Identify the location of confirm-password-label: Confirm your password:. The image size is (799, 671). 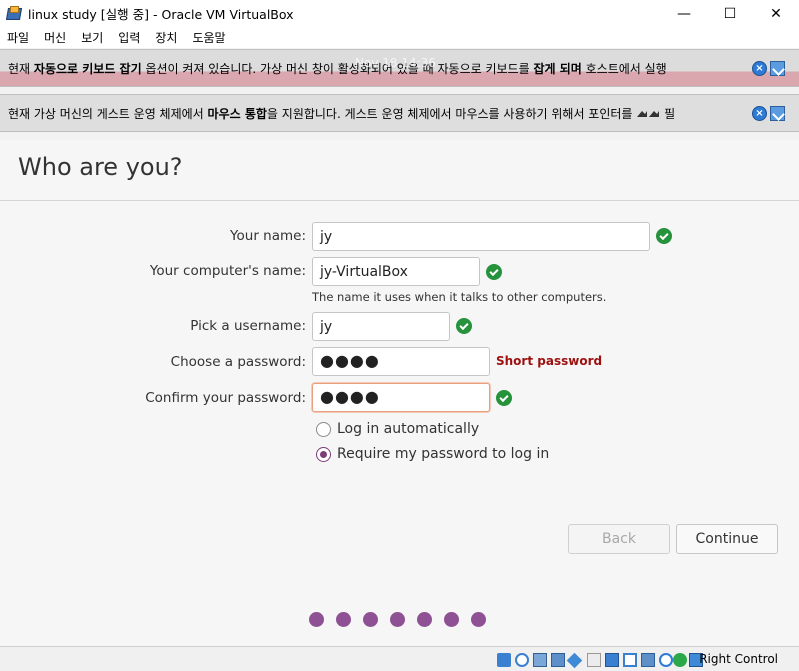
(225, 398).